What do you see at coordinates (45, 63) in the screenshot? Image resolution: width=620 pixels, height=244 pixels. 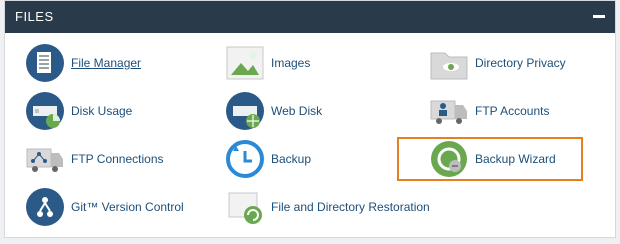 I see `file-manager-icon` at bounding box center [45, 63].